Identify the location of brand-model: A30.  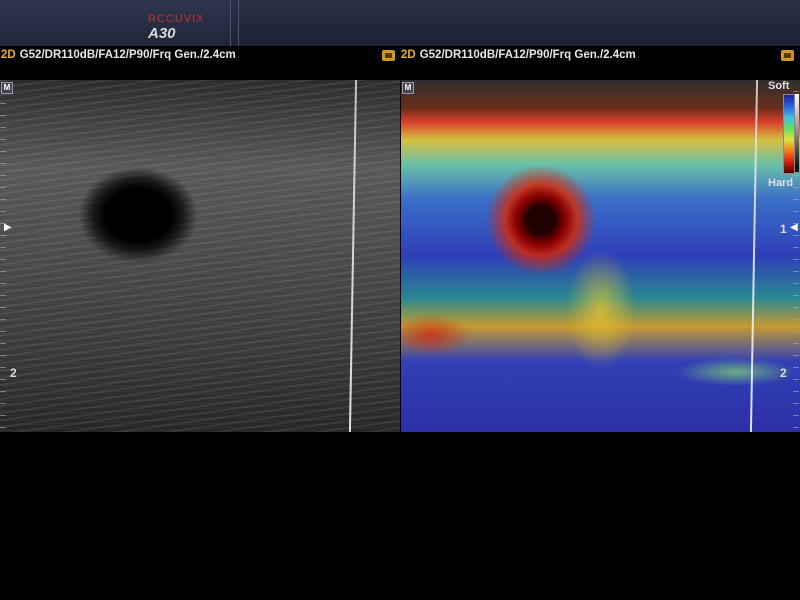
(162, 33).